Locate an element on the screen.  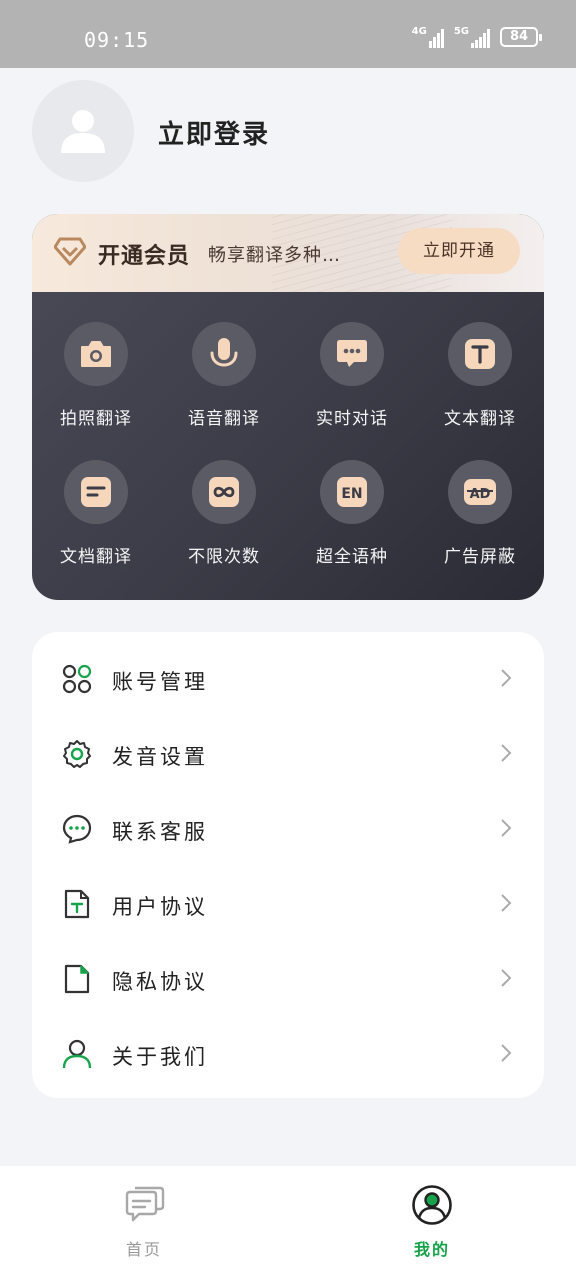
tab-home: 首页 is located at coordinates (144, 1222).